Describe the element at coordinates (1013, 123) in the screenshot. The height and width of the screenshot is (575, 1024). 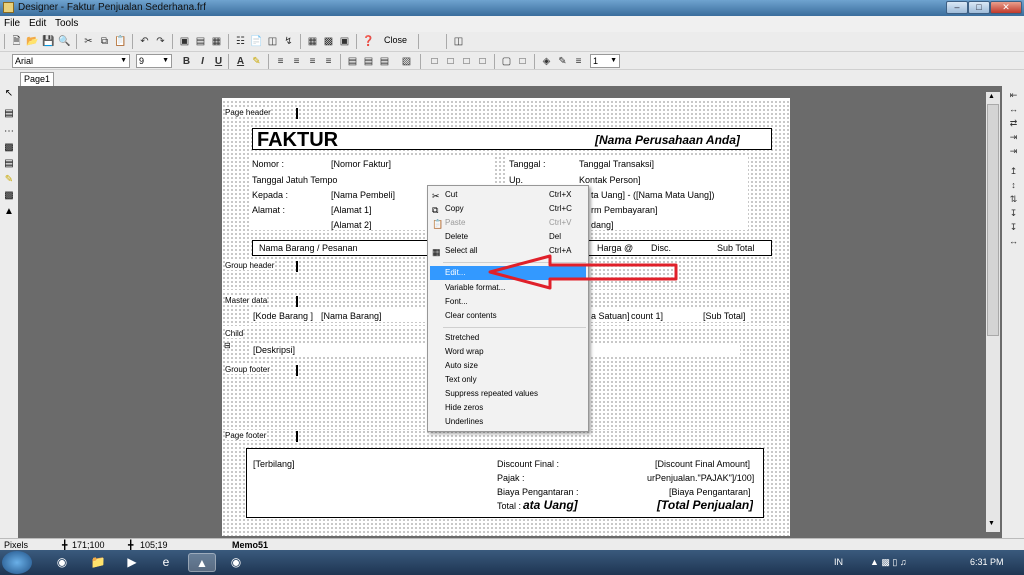
I see `center-horizontally-icon: ⇄` at that location.